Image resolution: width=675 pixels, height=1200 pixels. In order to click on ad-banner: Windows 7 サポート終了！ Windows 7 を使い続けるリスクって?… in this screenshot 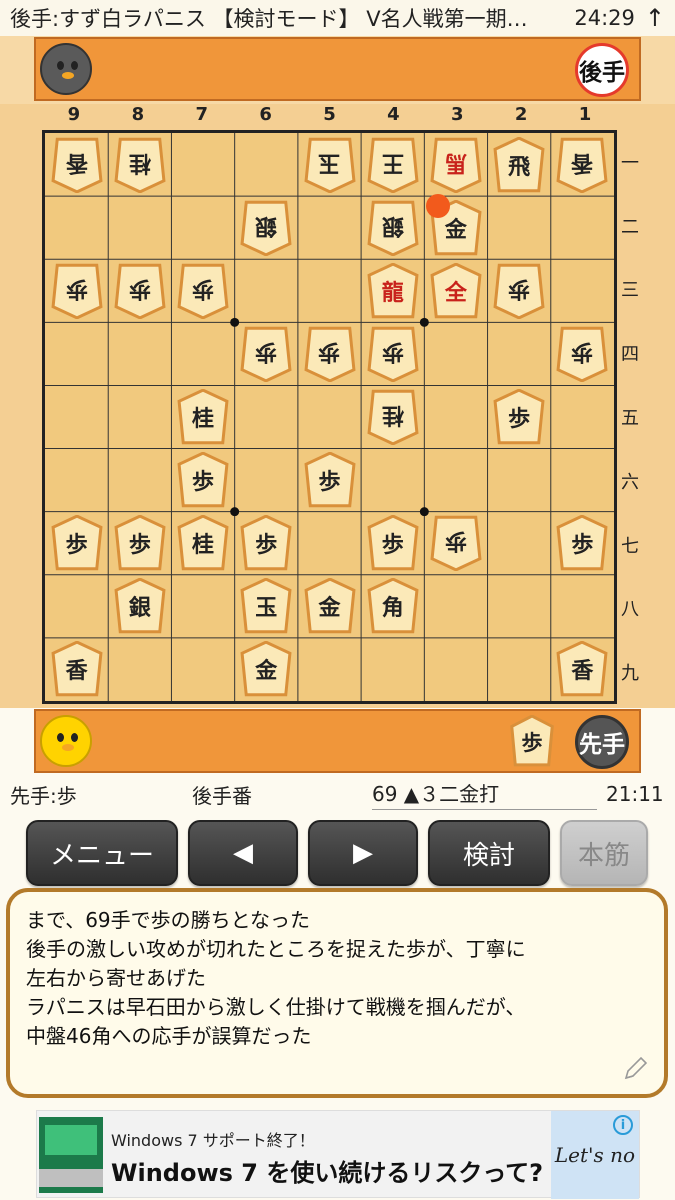, I will do `click(338, 1154)`.